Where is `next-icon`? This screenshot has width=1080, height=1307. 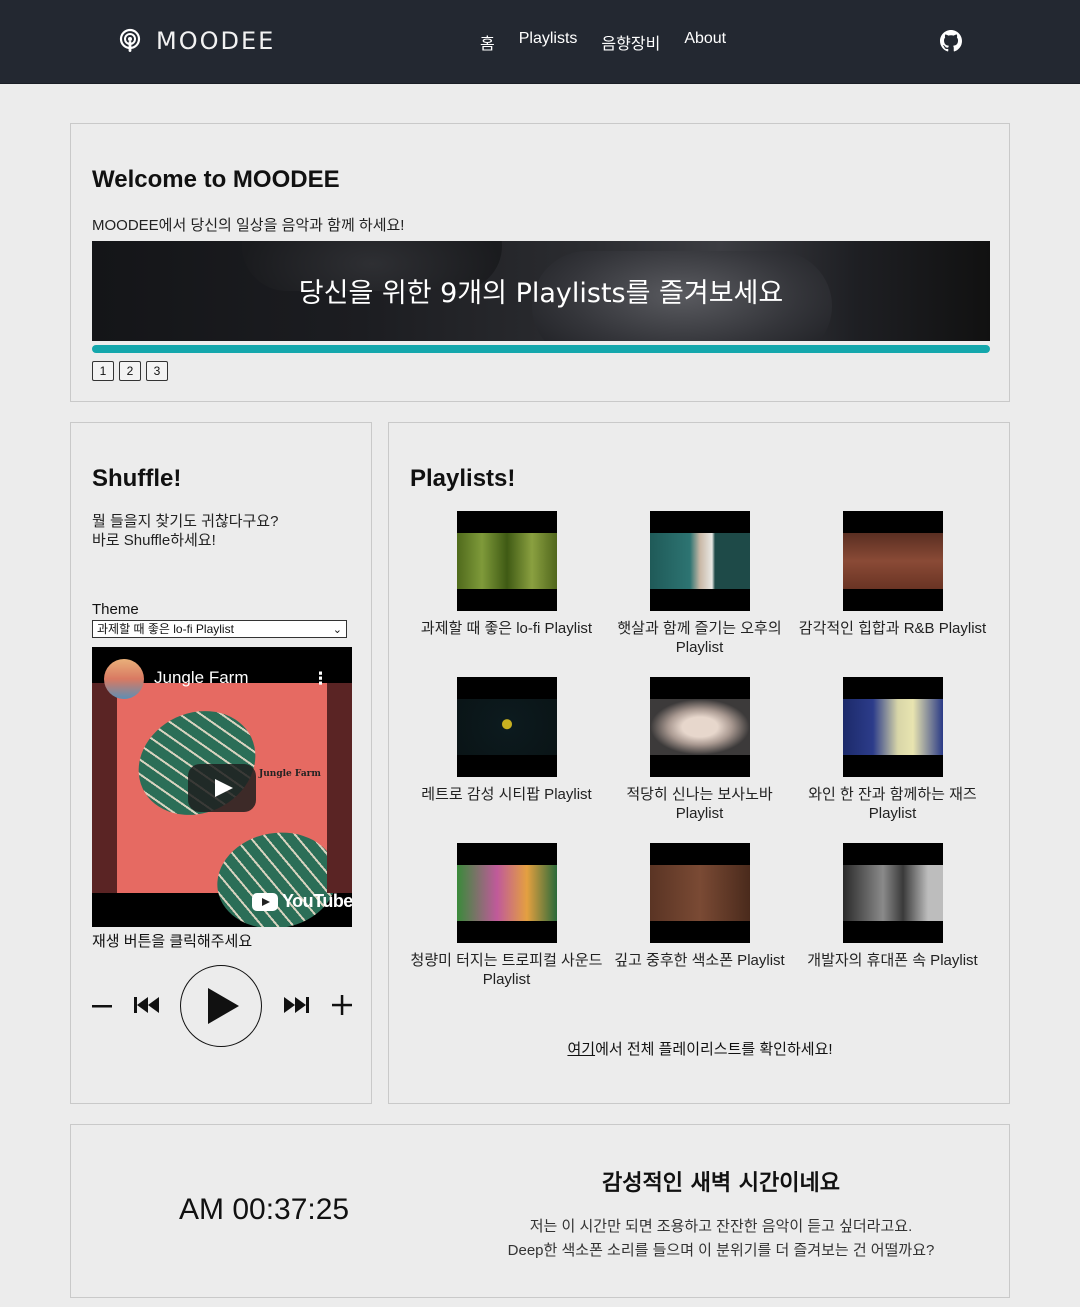 next-icon is located at coordinates (297, 1005).